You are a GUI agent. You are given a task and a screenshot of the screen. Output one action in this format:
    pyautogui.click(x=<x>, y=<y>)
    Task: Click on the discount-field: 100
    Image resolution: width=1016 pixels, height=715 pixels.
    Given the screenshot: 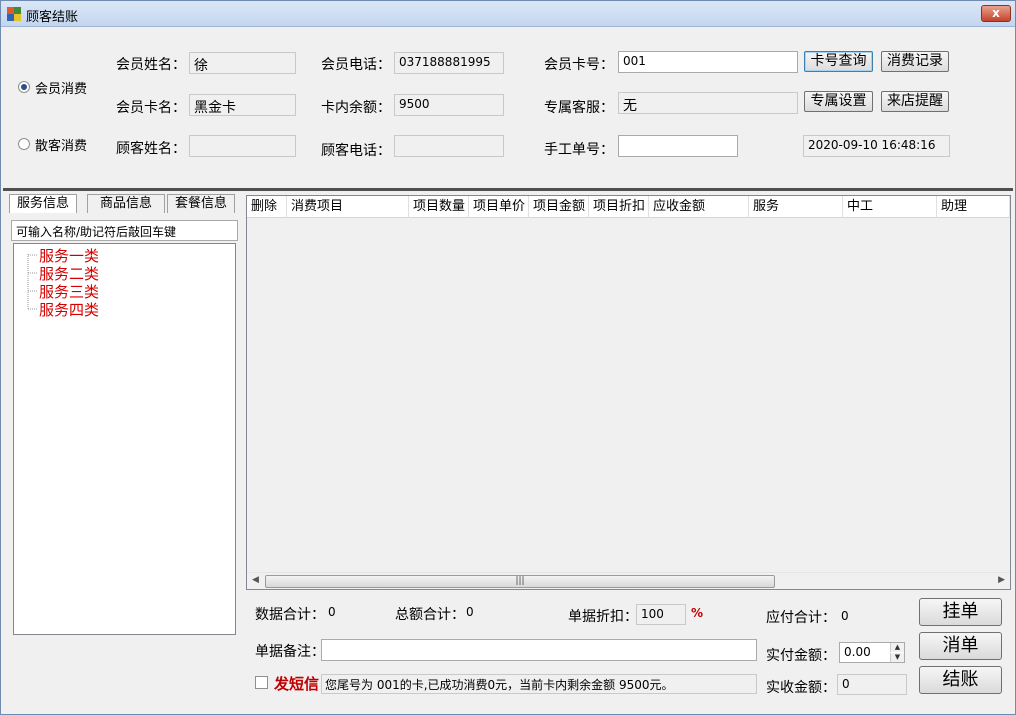 What is the action you would take?
    pyautogui.click(x=661, y=614)
    